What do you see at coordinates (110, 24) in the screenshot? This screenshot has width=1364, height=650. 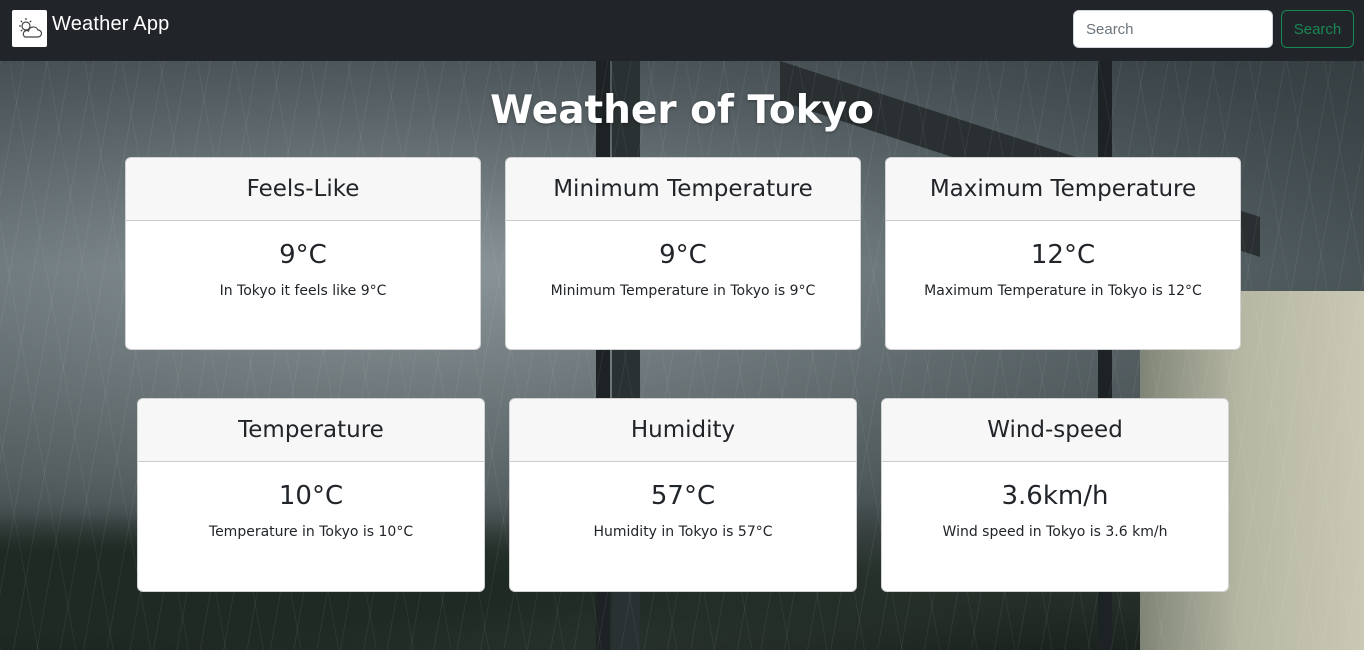 I see `brand-title: Weather App` at bounding box center [110, 24].